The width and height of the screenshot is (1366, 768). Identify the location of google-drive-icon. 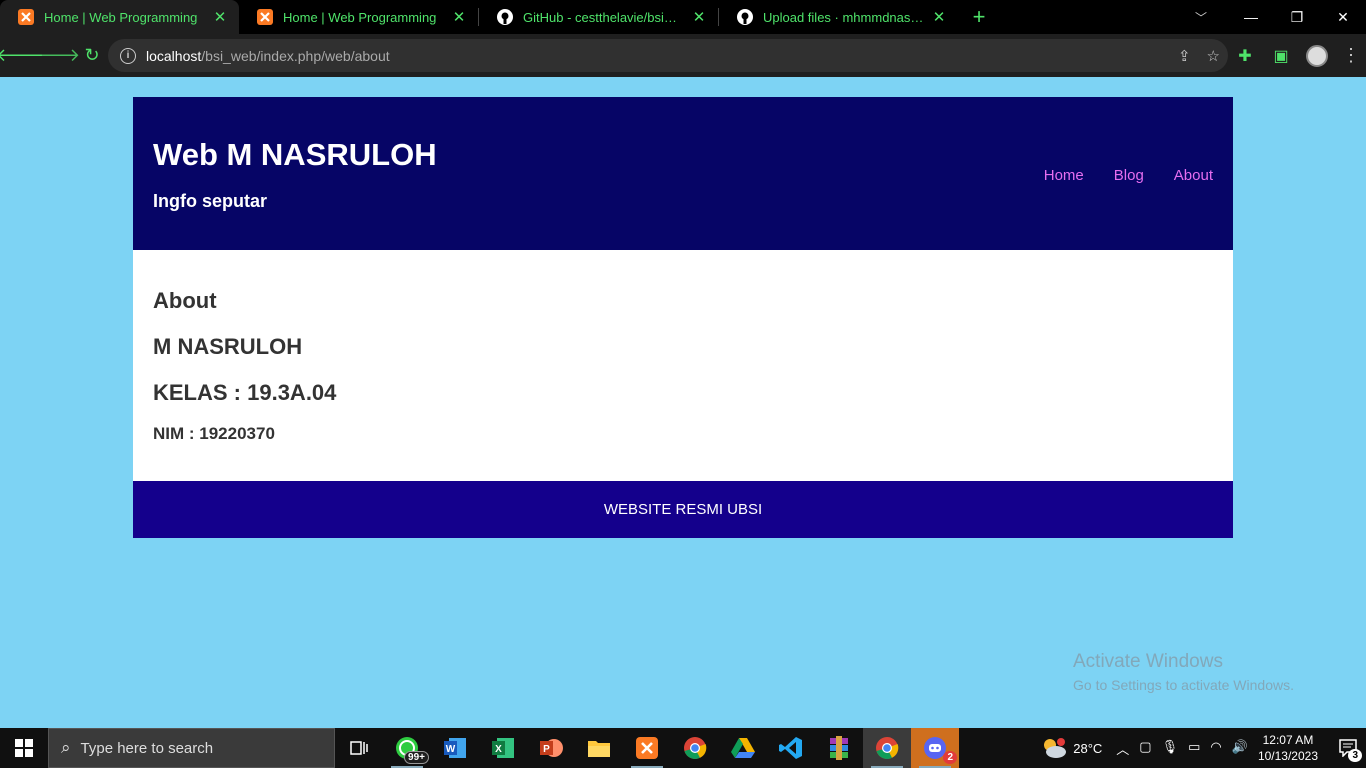
(743, 748).